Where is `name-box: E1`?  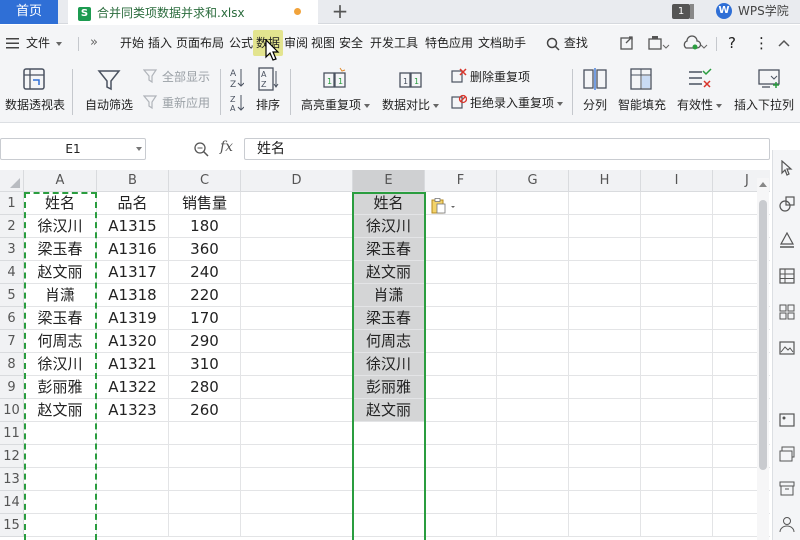 name-box: E1 is located at coordinates (73, 149).